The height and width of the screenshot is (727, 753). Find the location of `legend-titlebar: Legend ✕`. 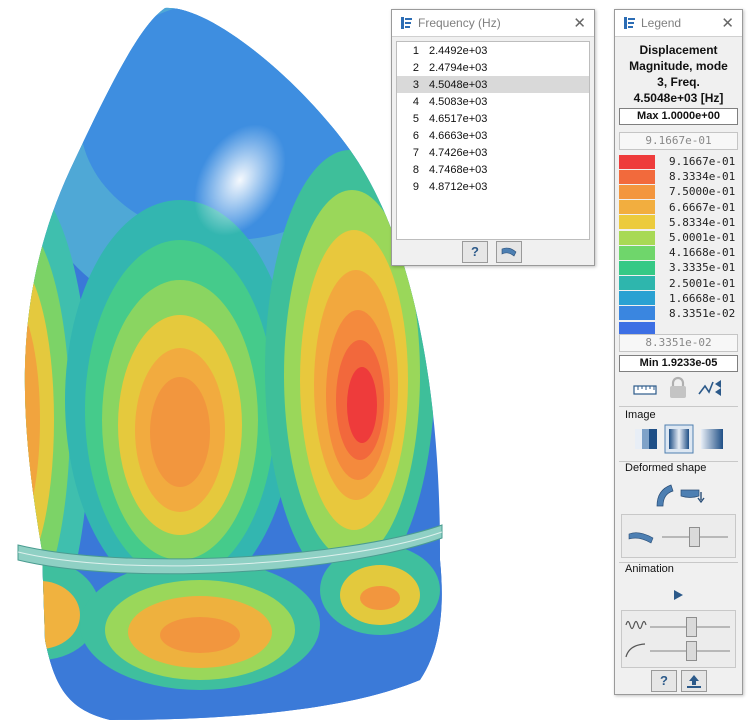

legend-titlebar: Legend ✕ is located at coordinates (678, 23).